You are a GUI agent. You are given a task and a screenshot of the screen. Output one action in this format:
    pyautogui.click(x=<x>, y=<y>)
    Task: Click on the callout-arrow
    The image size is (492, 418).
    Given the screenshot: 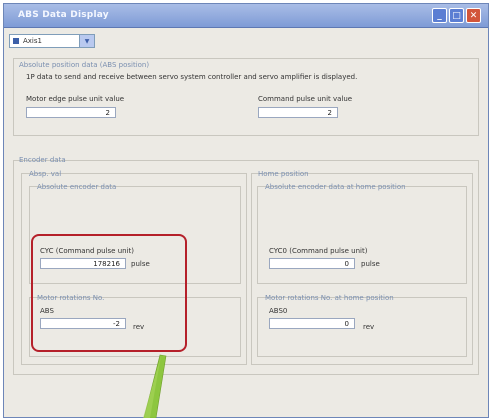 What is the action you would take?
    pyautogui.click(x=155, y=386)
    